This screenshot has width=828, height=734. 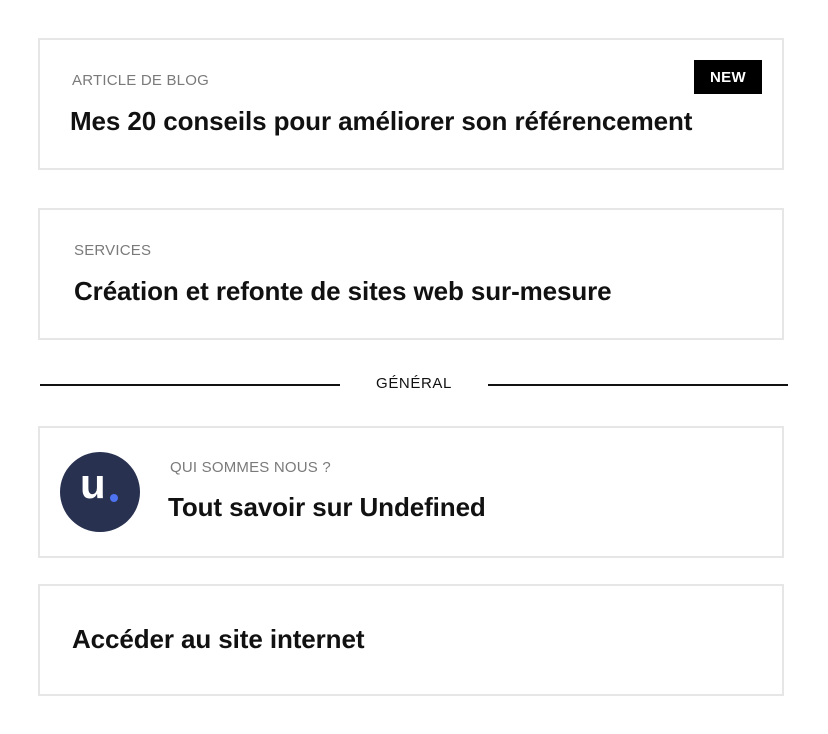 What do you see at coordinates (140, 80) in the screenshot?
I see `card-category-label: ARTICLE DE BLOG` at bounding box center [140, 80].